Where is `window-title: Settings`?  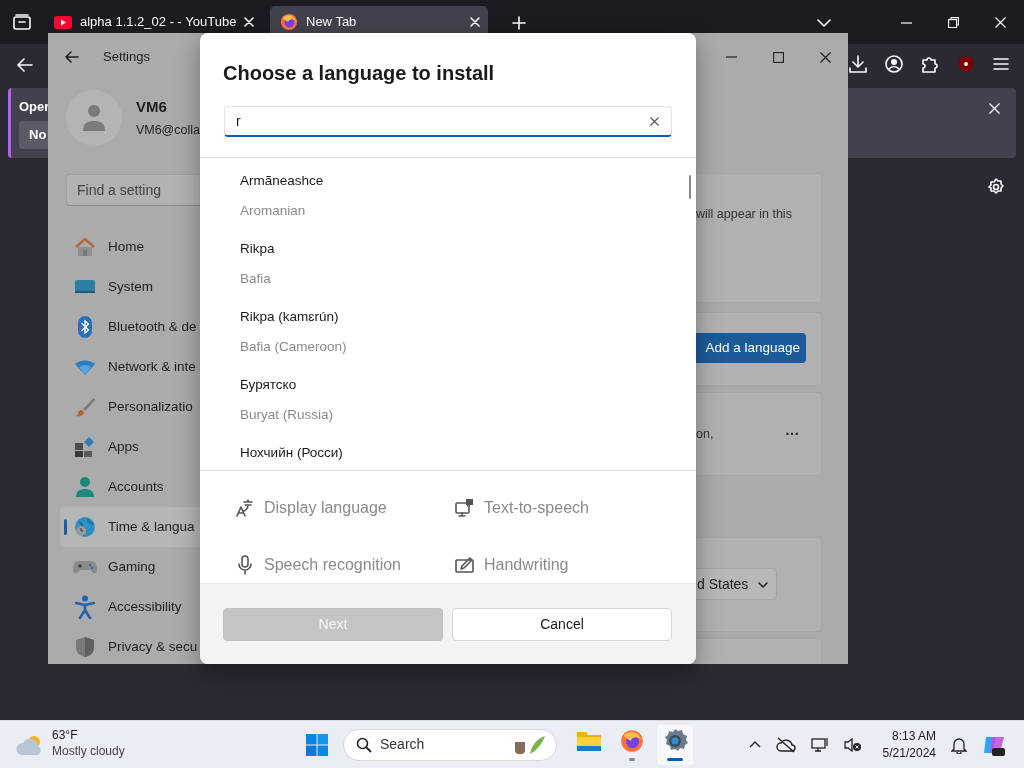 window-title: Settings is located at coordinates (126, 57).